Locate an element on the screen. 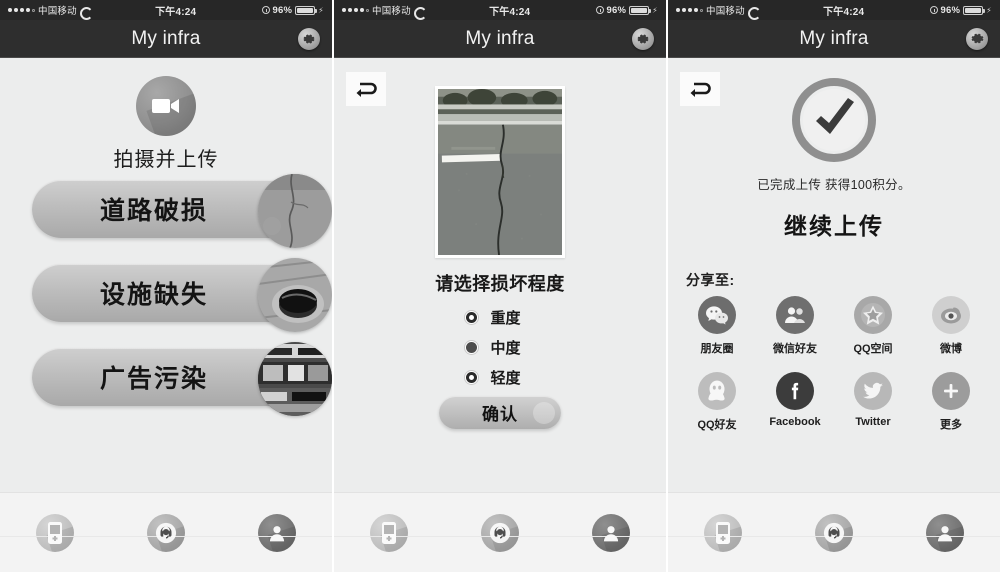 The width and height of the screenshot is (1000, 572). back-arrow-icon is located at coordinates (366, 89).